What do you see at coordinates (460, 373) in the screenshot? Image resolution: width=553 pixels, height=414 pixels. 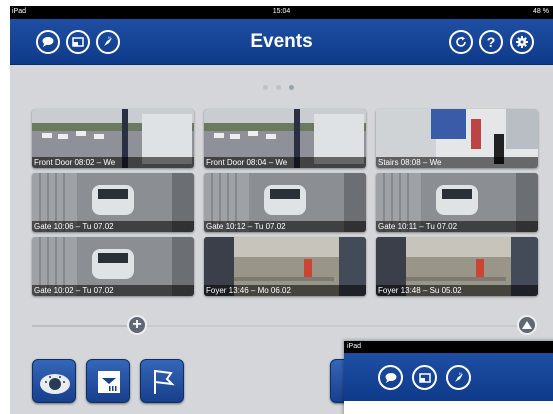 I see `svg-text: N` at bounding box center [460, 373].